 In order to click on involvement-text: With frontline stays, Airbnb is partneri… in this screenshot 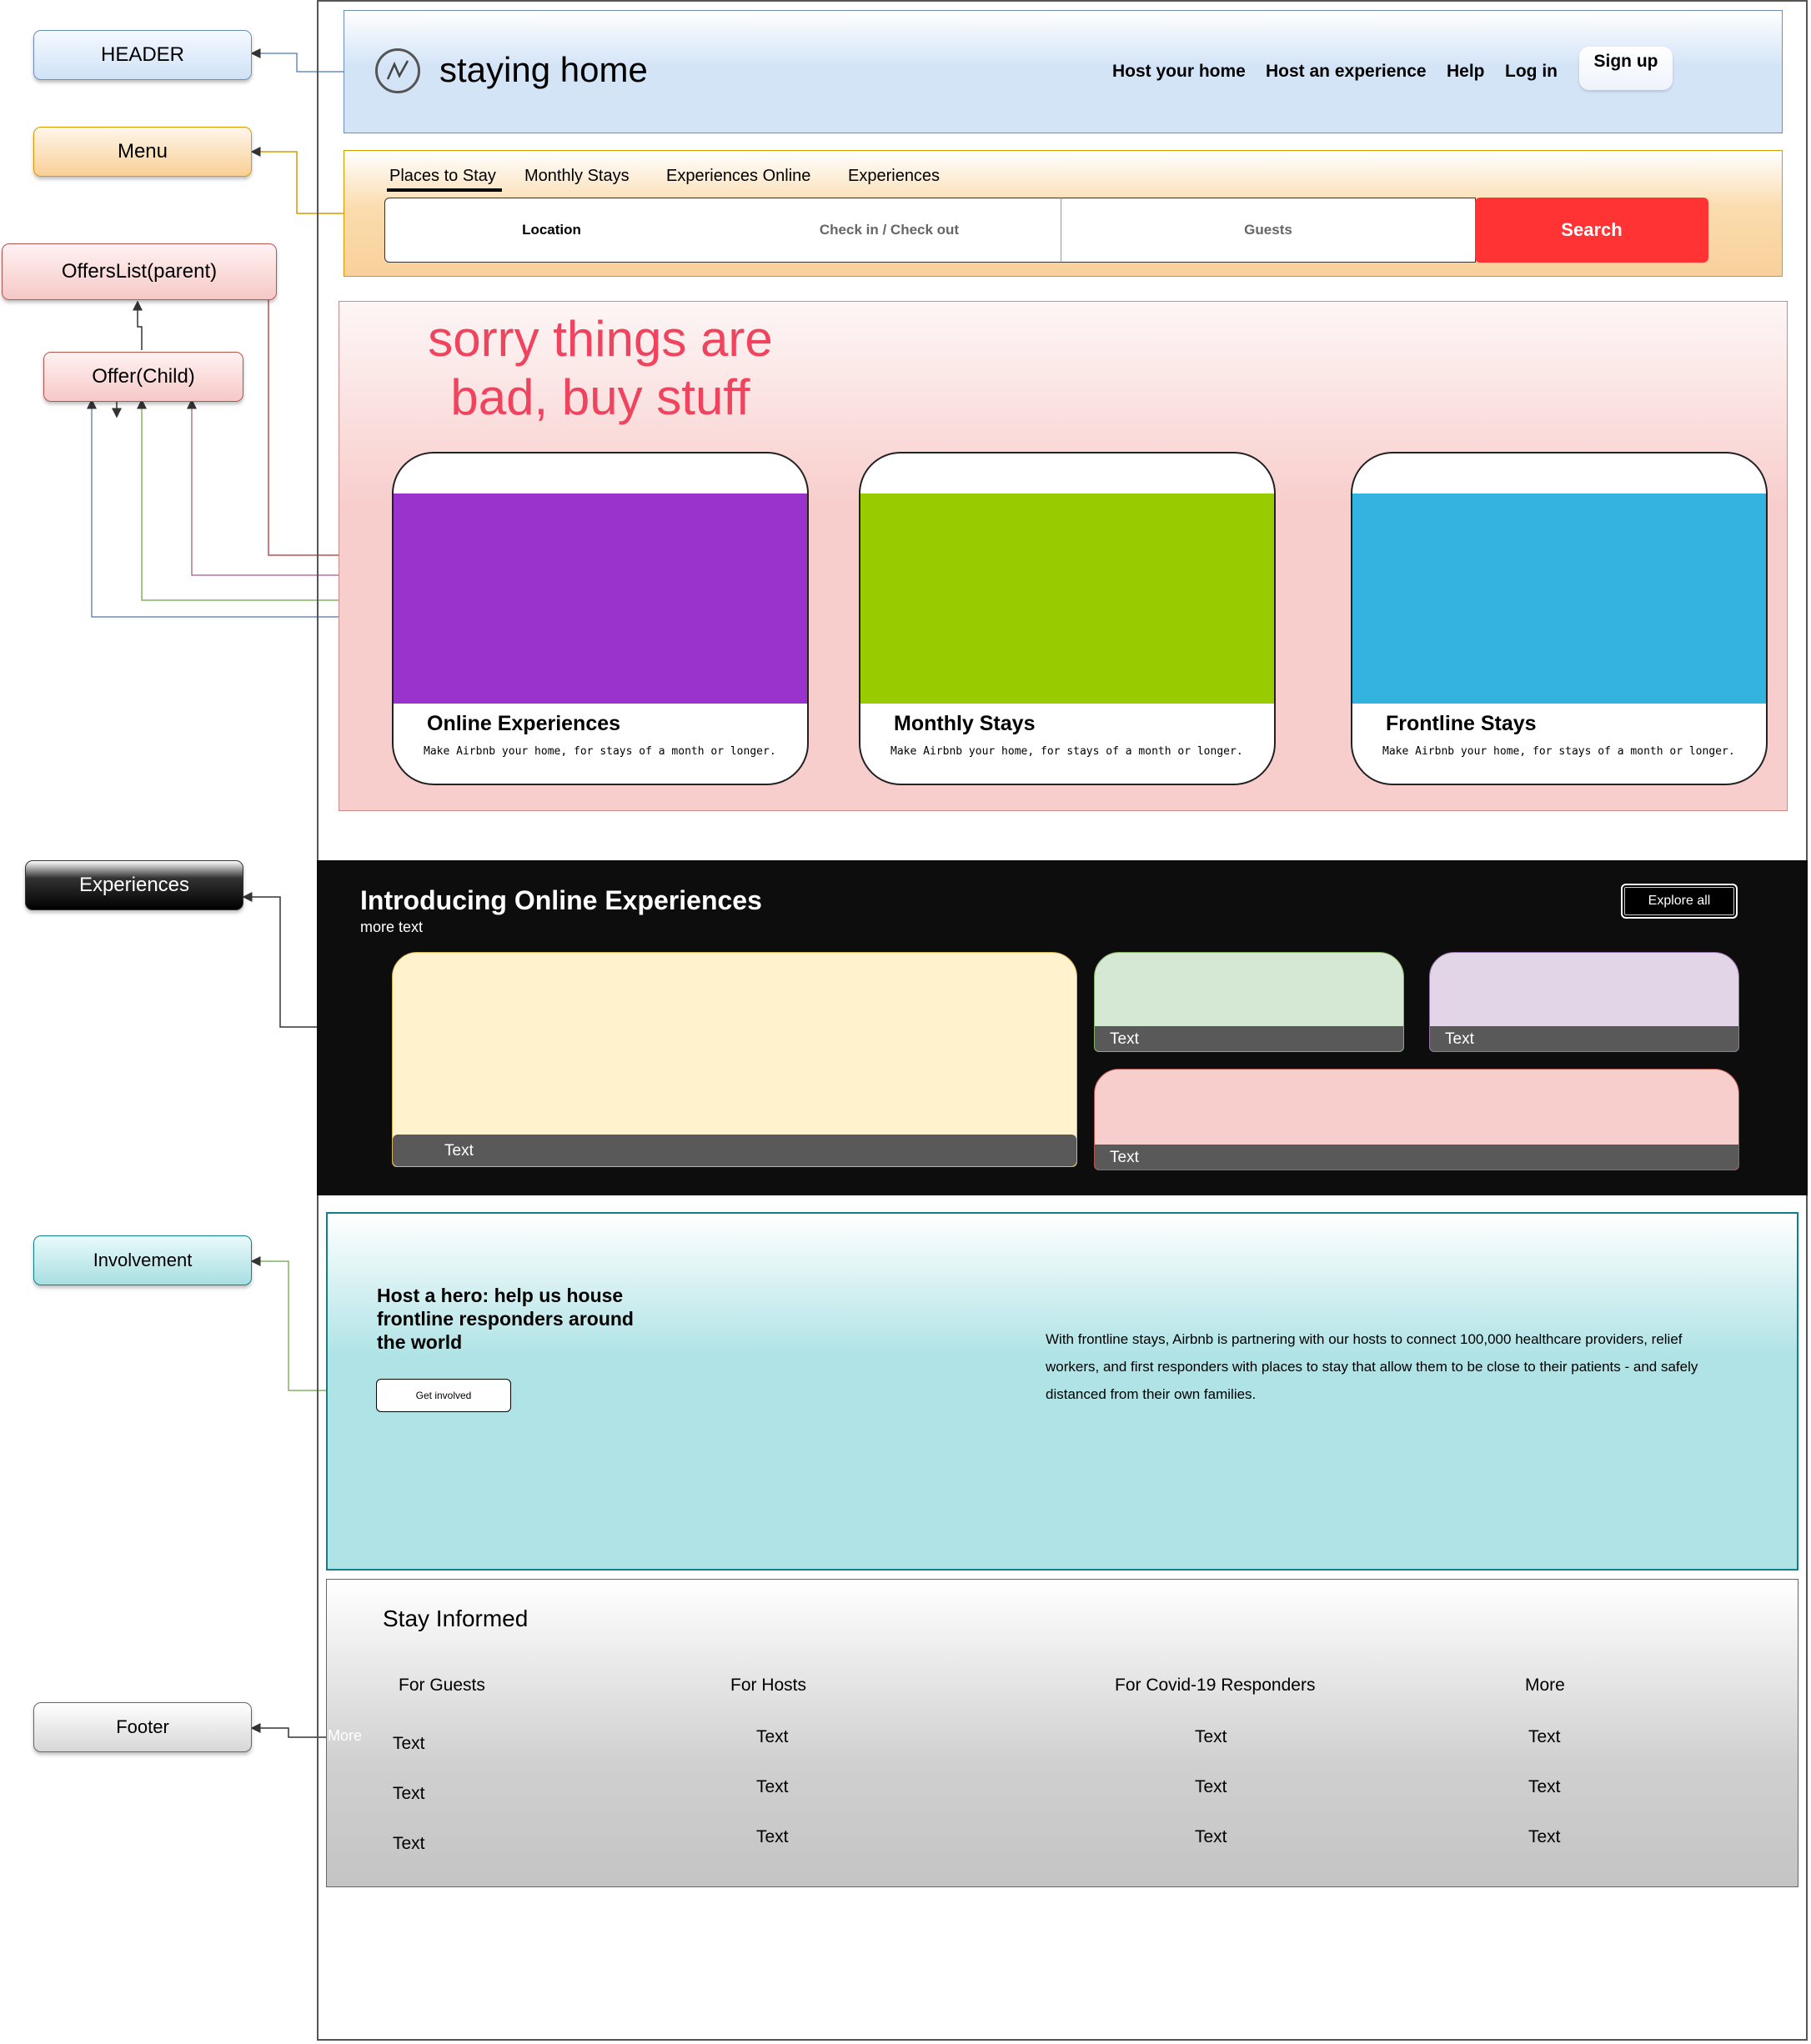, I will do `click(1372, 1367)`.